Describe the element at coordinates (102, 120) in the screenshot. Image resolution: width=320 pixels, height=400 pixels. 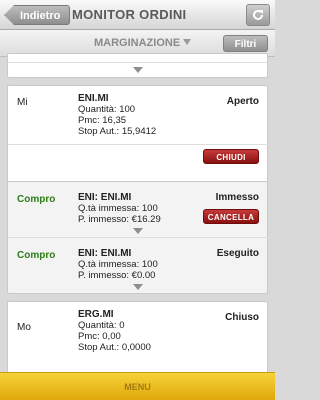
I see `order-detail: Pmc: 16,35` at that location.